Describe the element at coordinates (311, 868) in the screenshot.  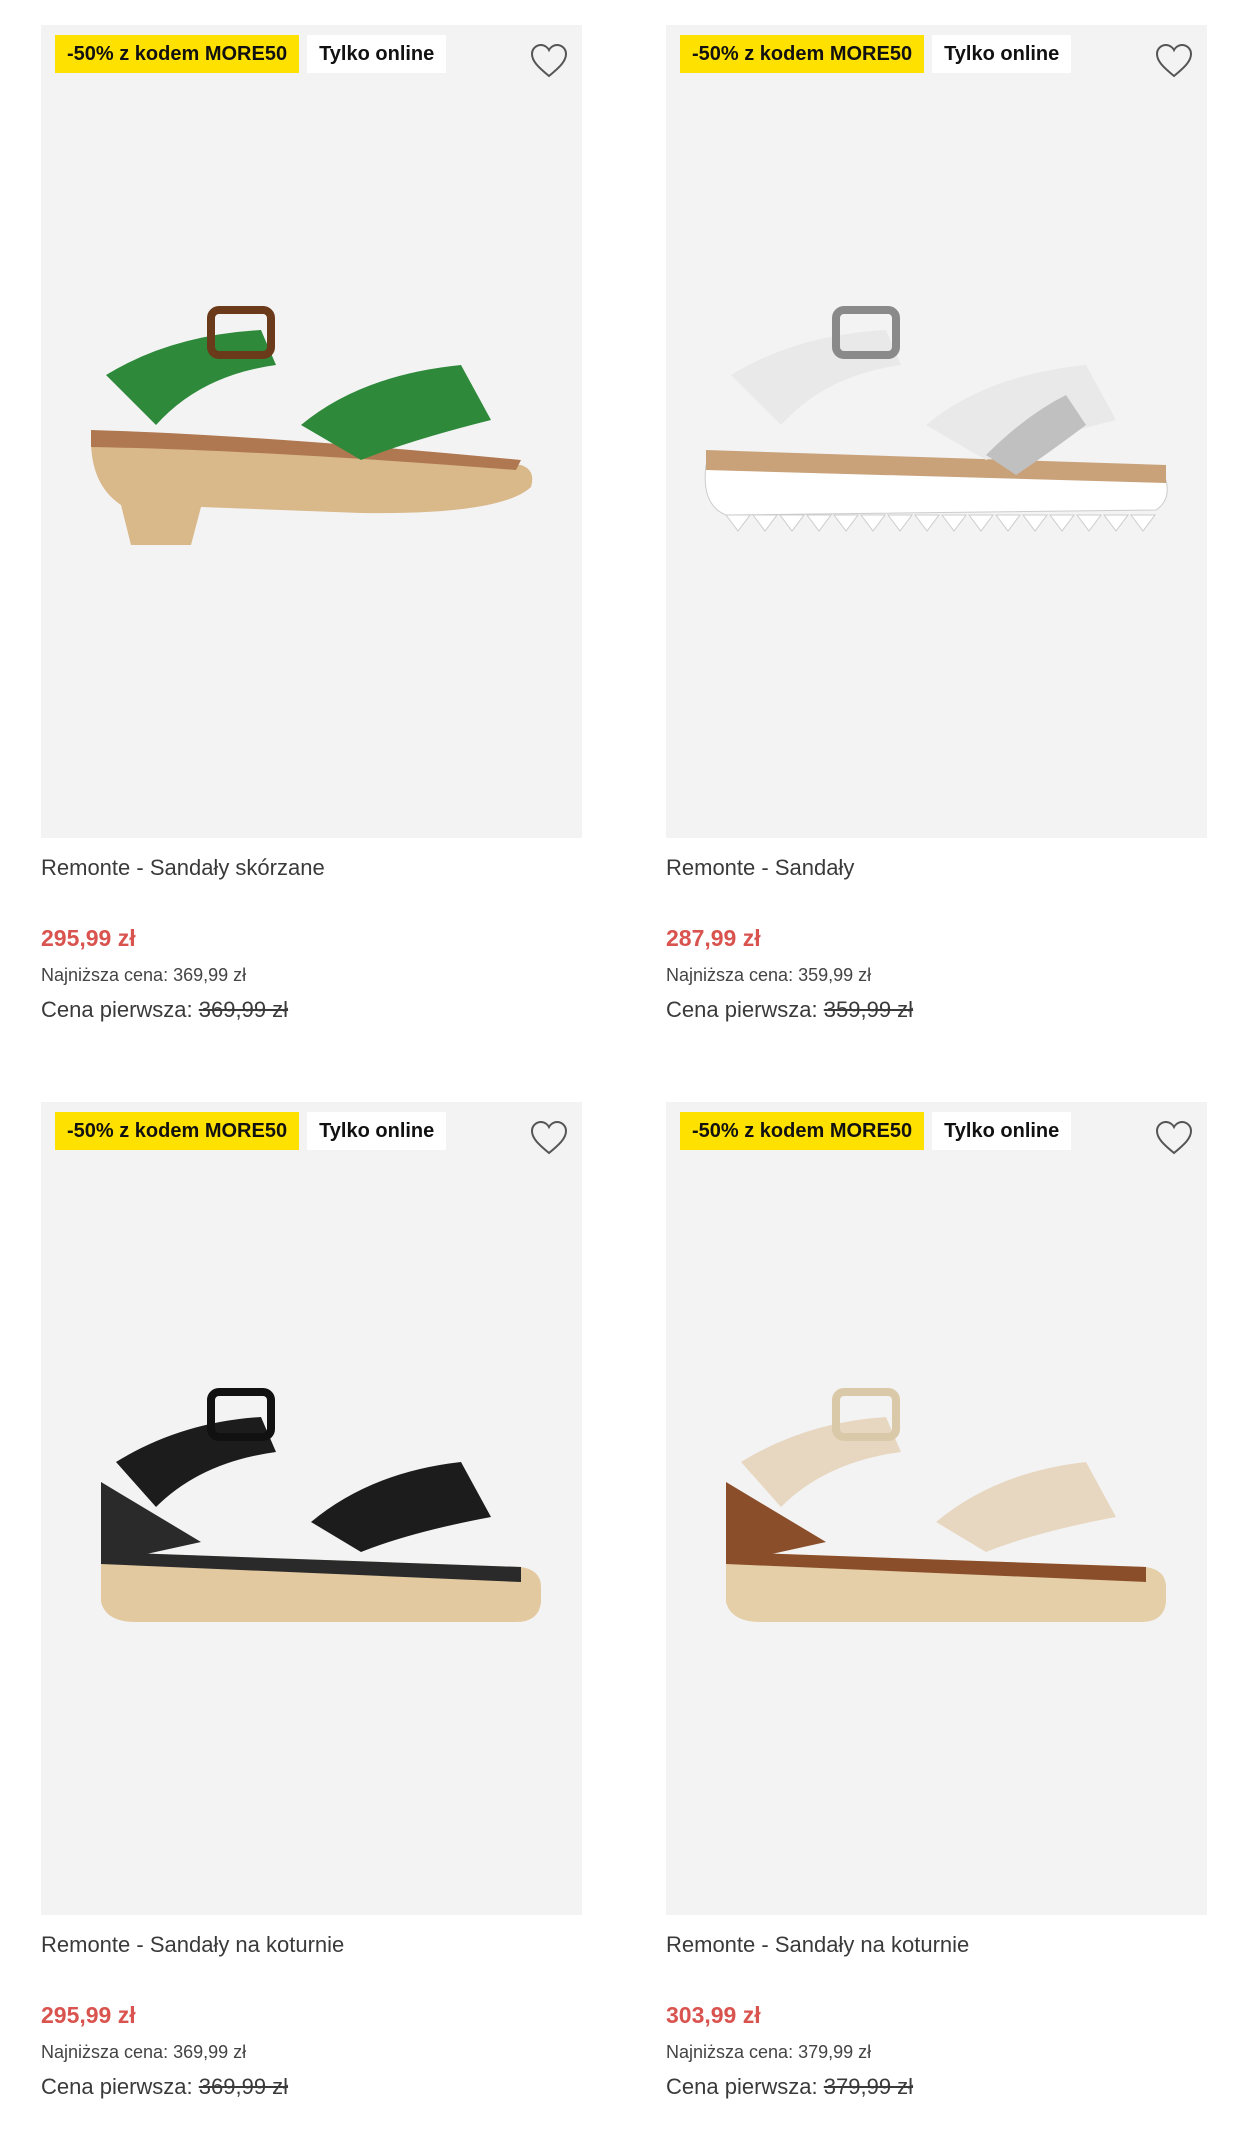
I see `product-name: Remonte - Sandały skórzane` at that location.